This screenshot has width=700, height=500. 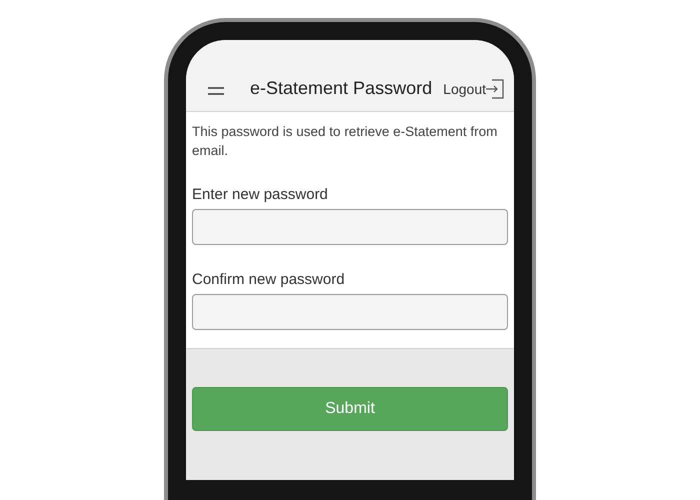 What do you see at coordinates (473, 89) in the screenshot?
I see `logout-link: Logout` at bounding box center [473, 89].